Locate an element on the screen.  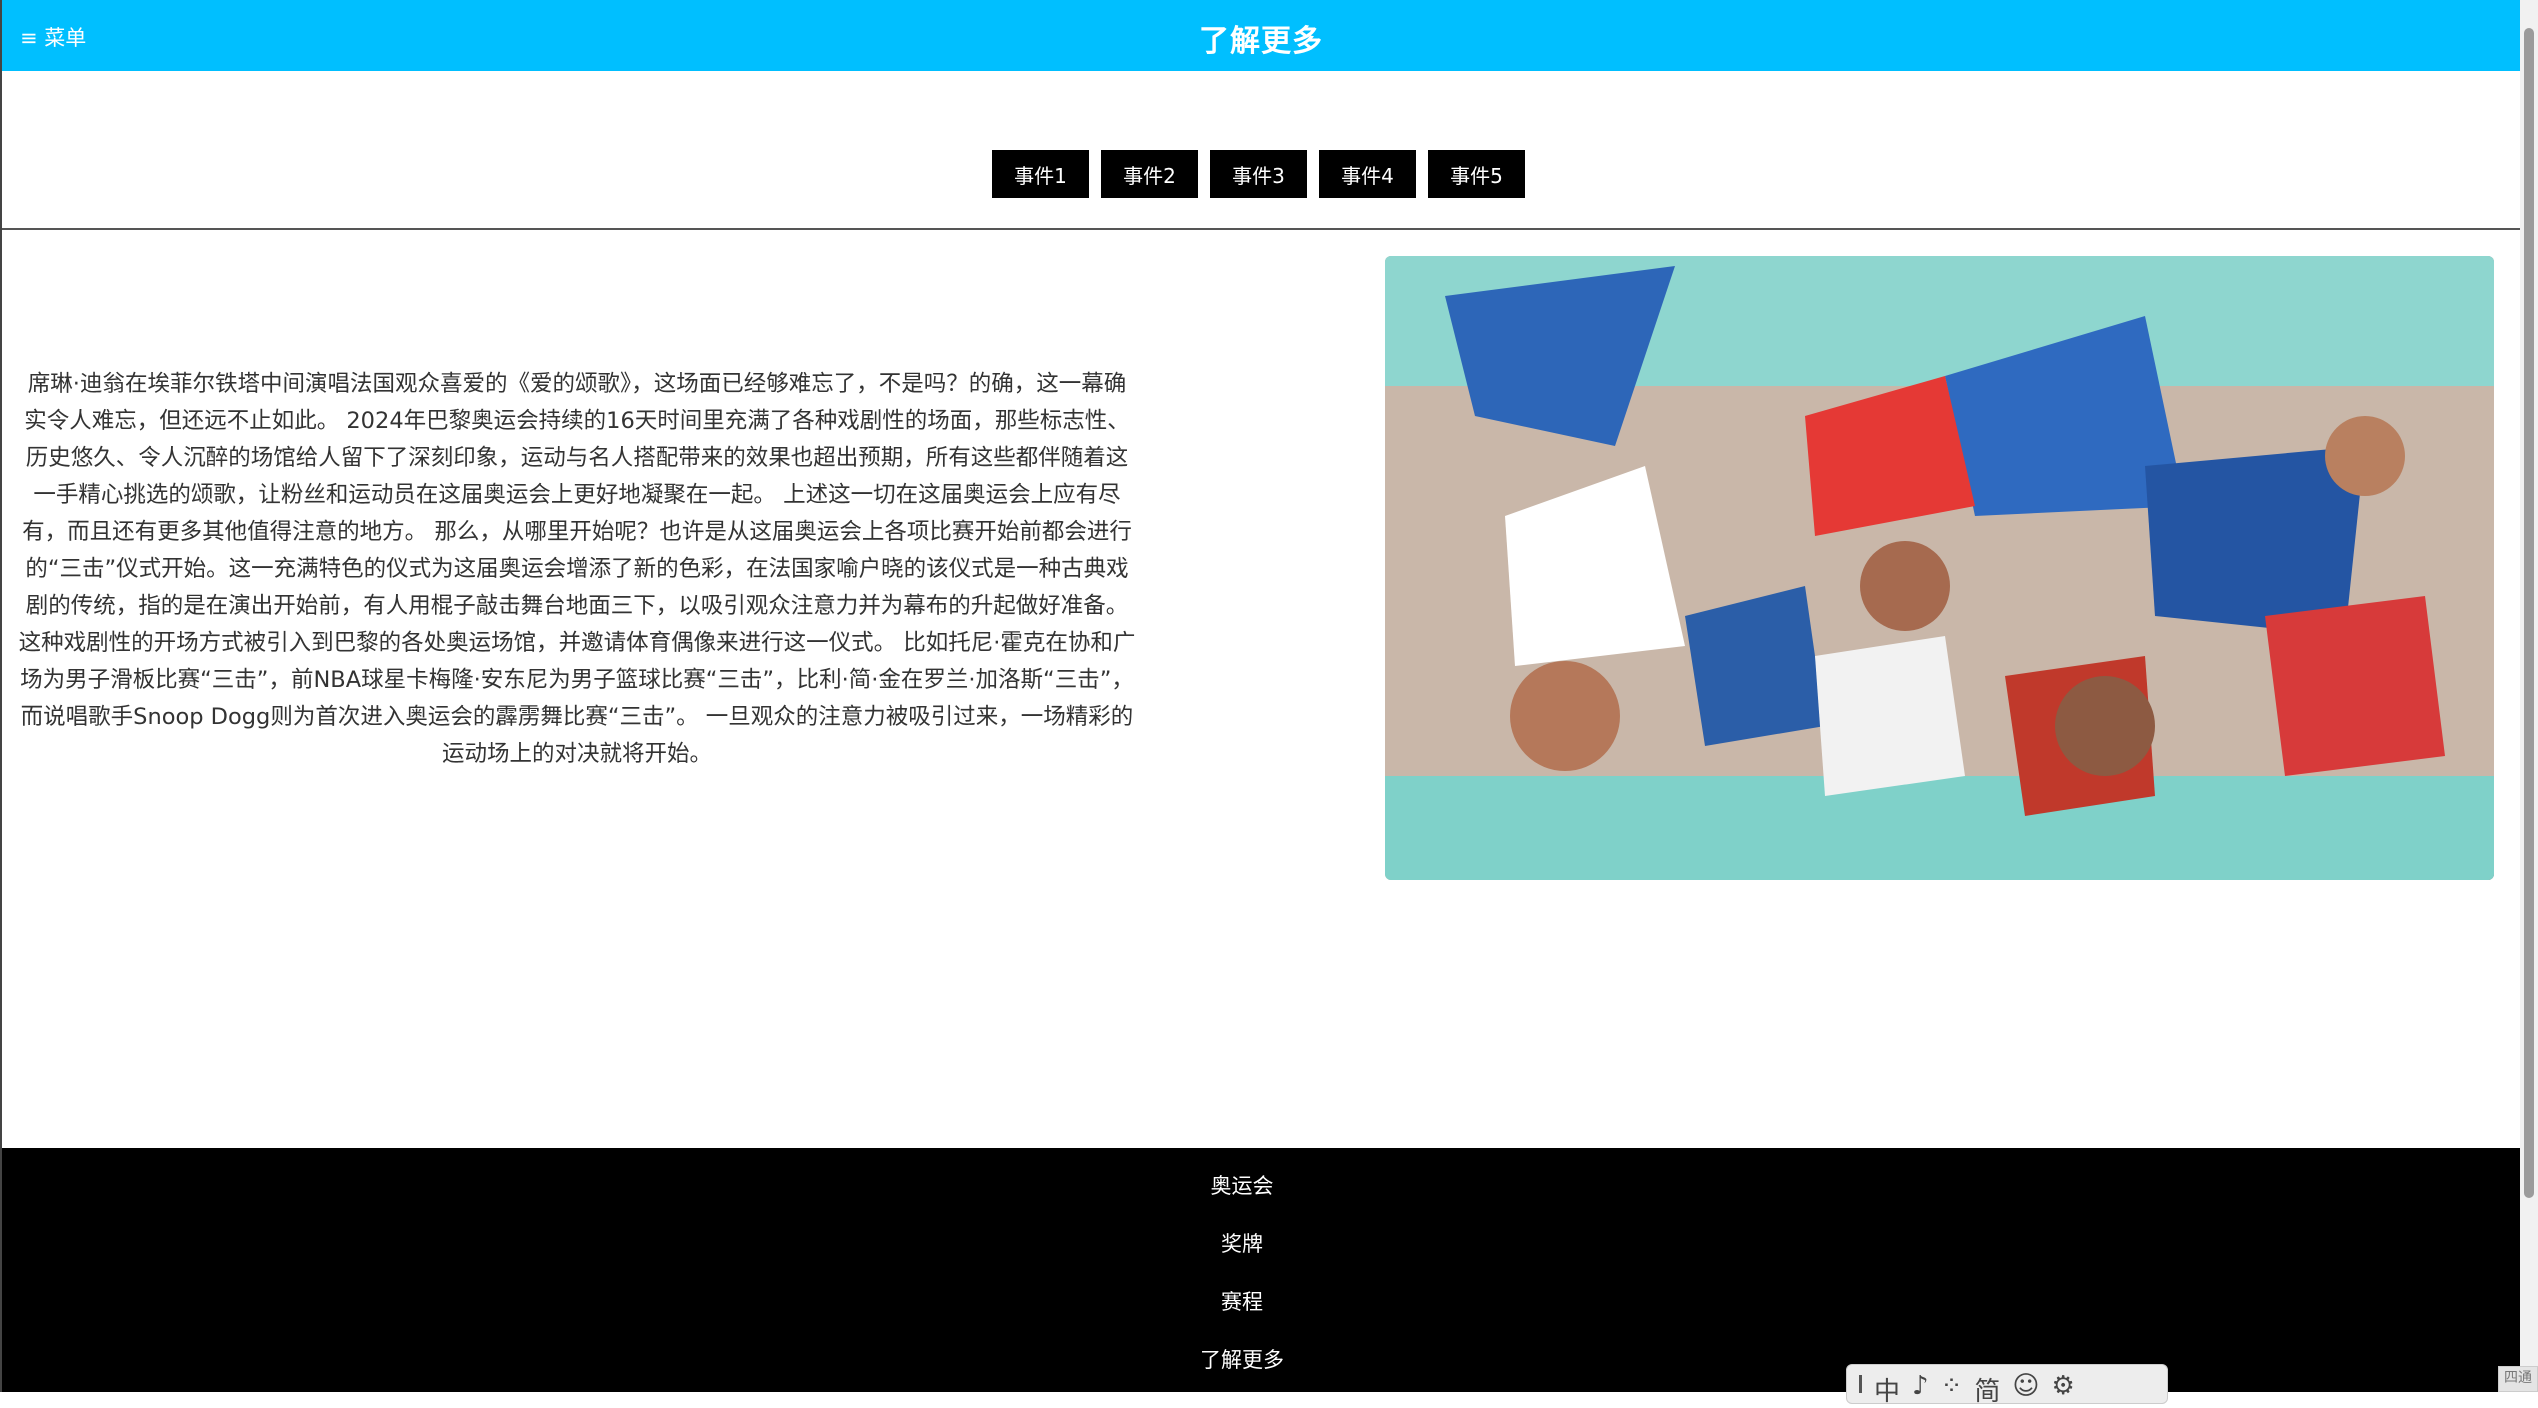
moon-icon: ♪ is located at coordinates (1920, 1386).